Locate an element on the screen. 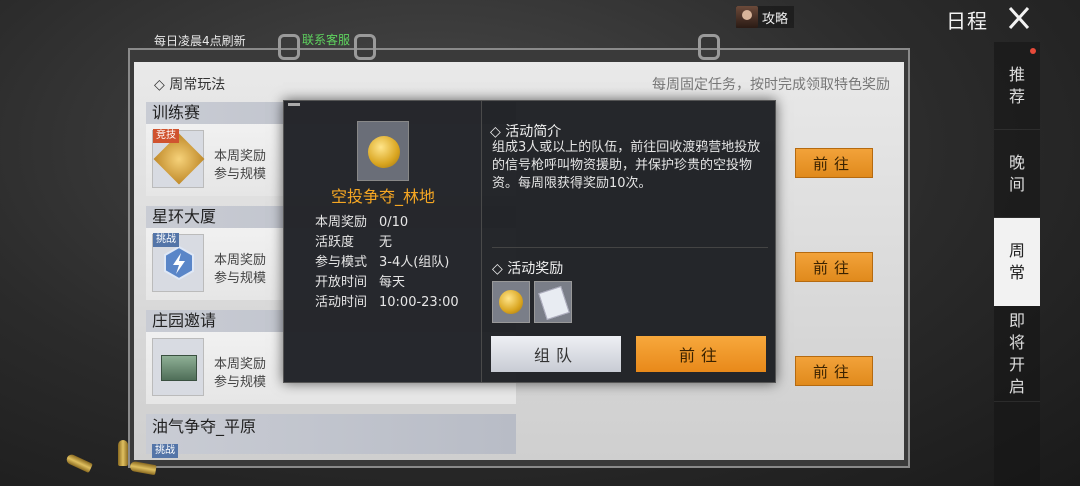 The width and height of the screenshot is (1080, 486). reward-coin-icon is located at coordinates (511, 302).